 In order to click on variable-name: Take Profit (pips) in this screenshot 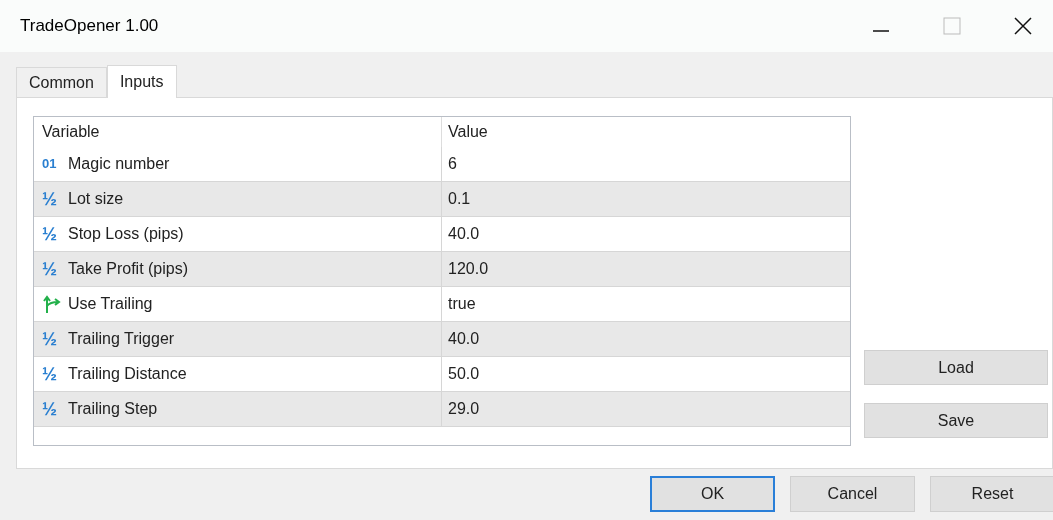, I will do `click(128, 269)`.